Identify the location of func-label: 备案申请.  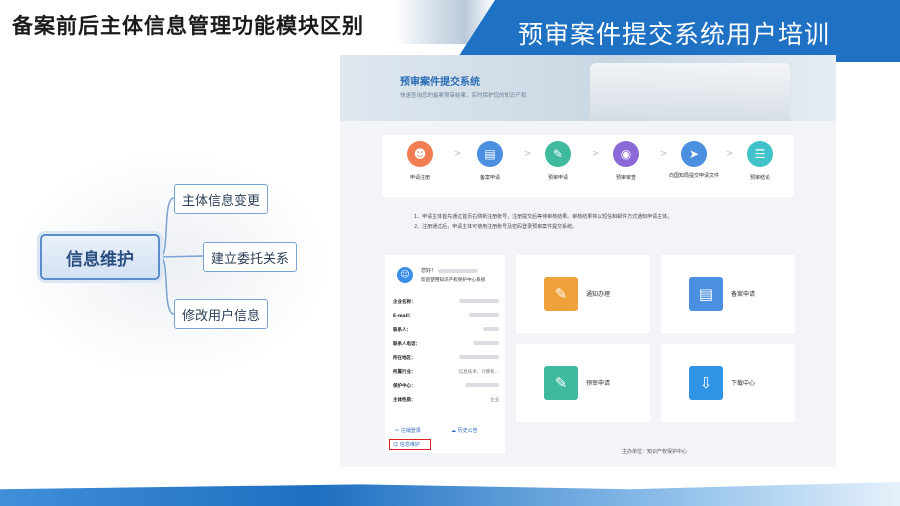
(743, 294).